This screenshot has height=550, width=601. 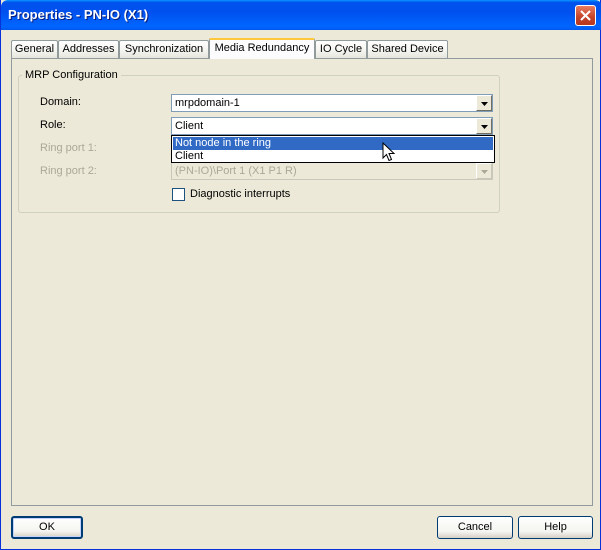 I want to click on domain-value: mrpdomain-1, so click(x=207, y=103).